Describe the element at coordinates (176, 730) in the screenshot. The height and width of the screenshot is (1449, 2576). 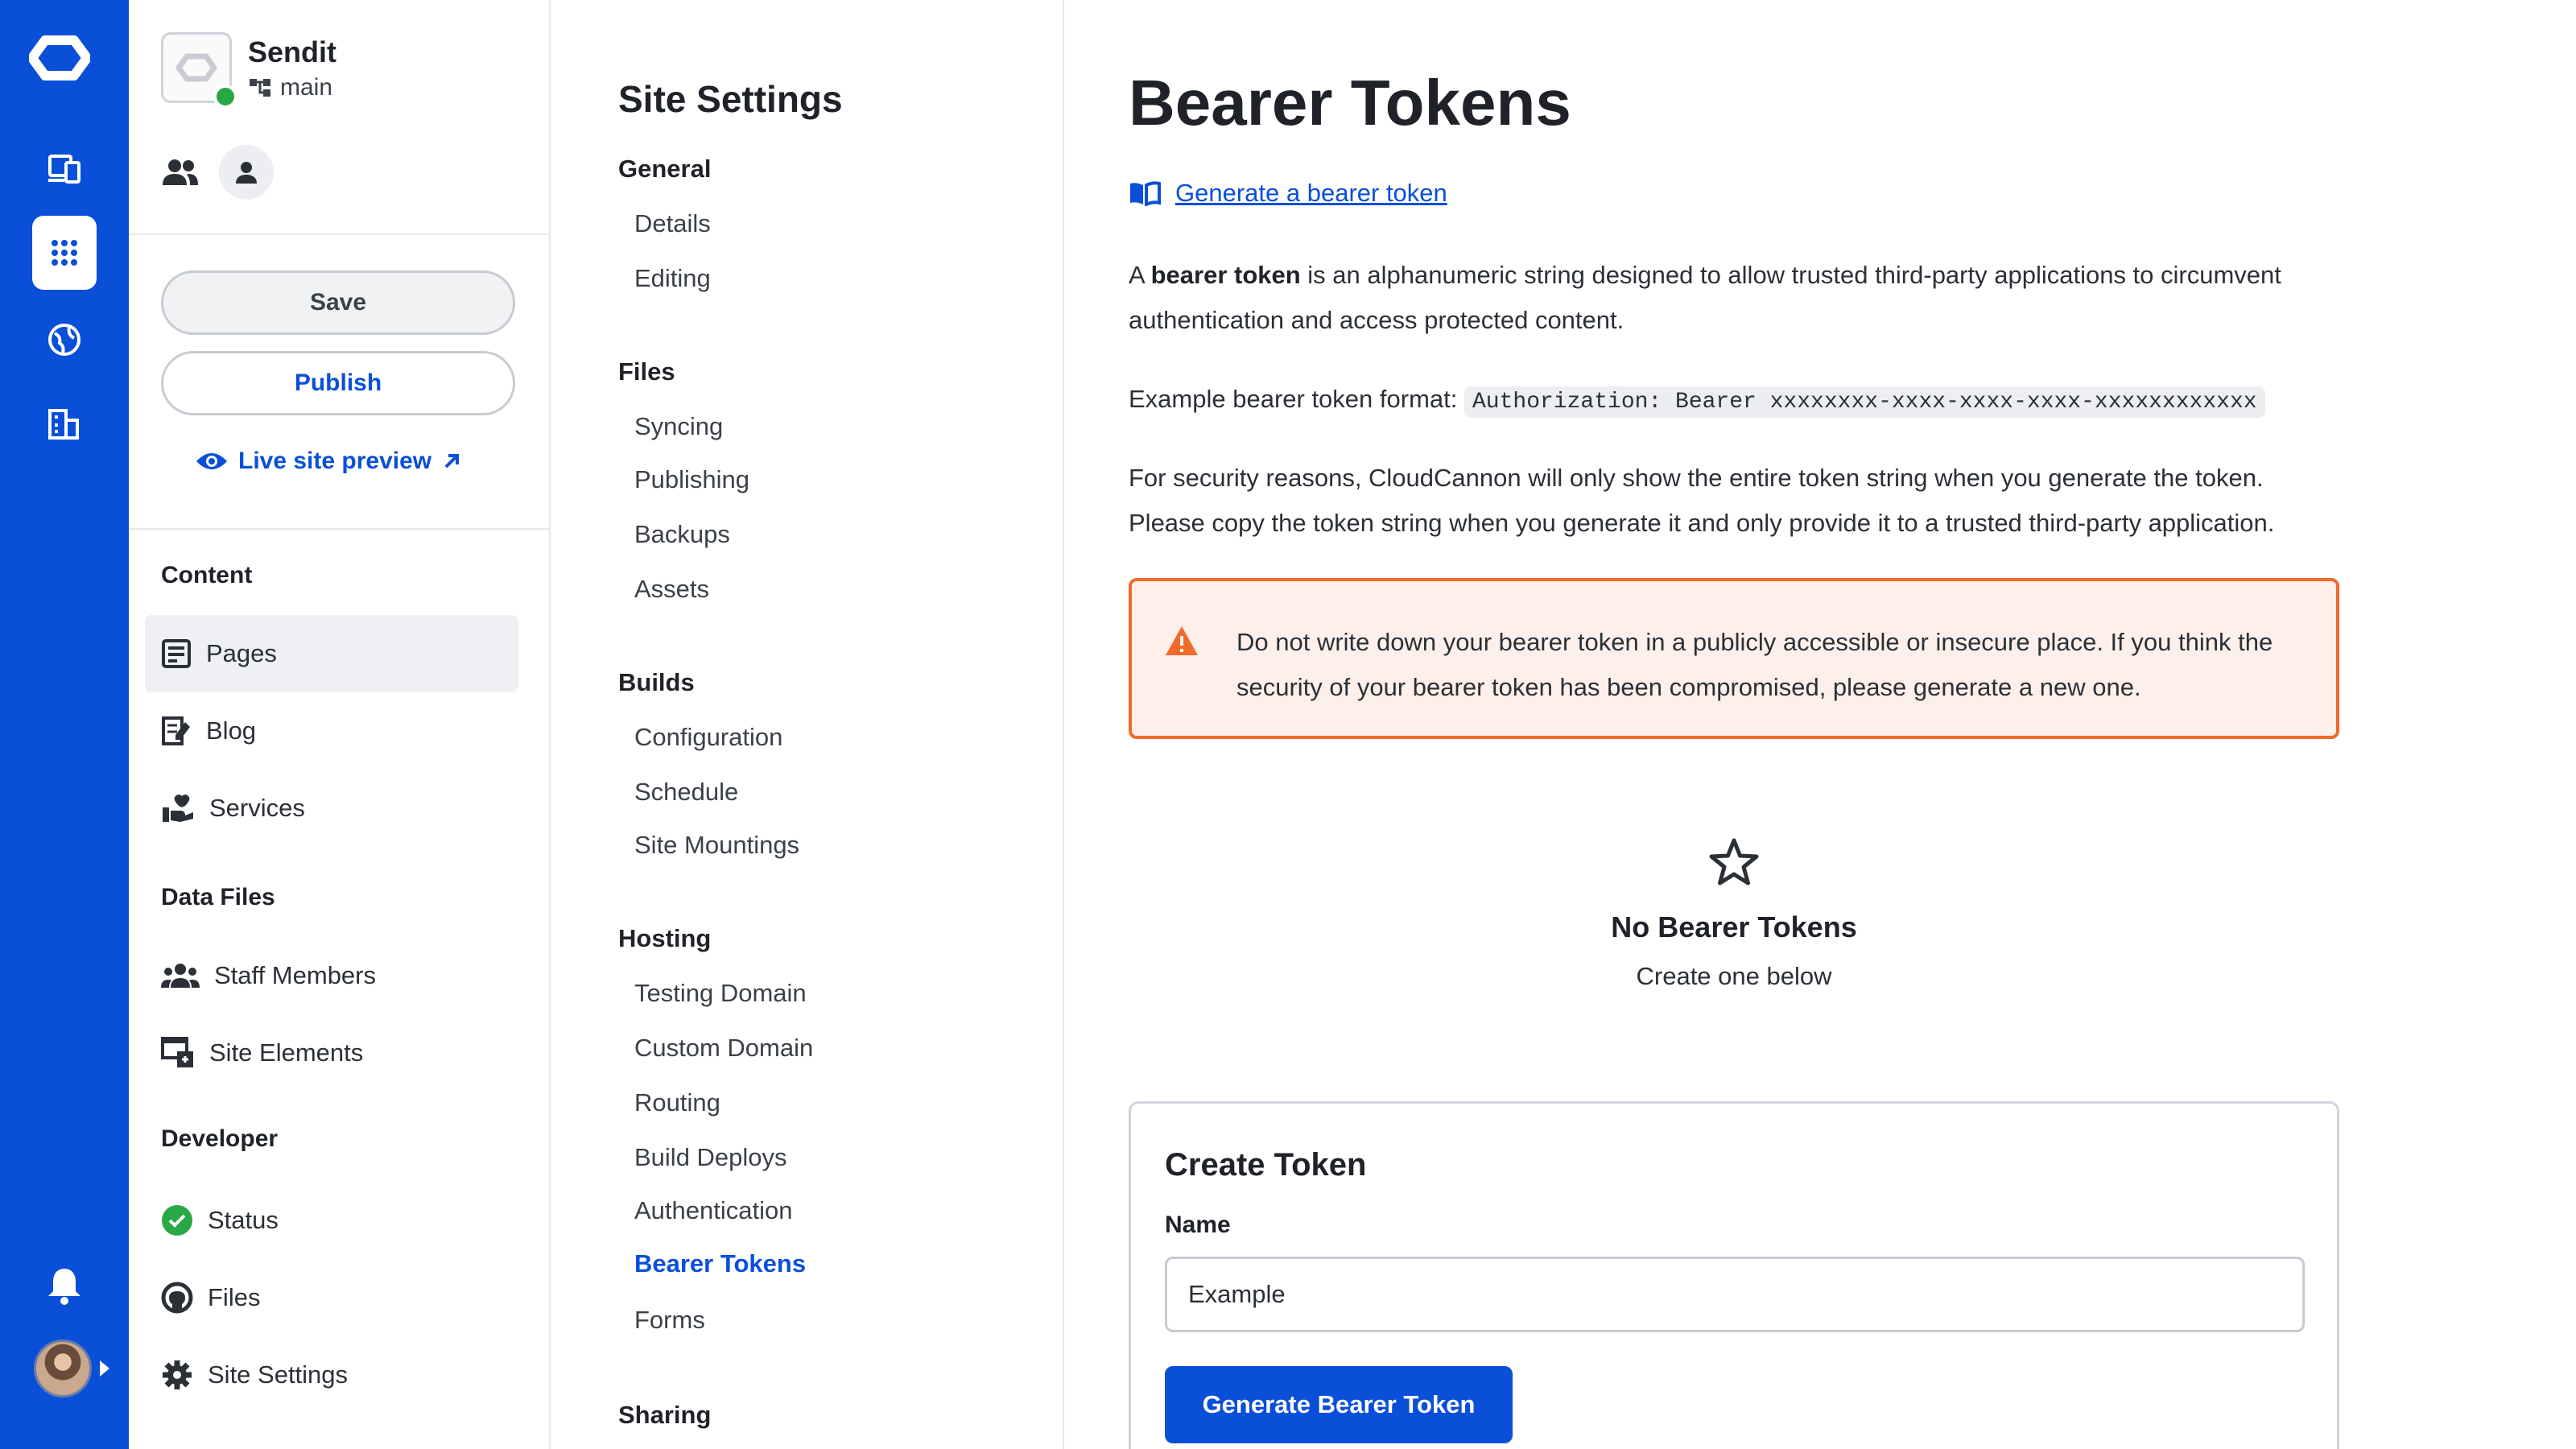
I see `blog-icon` at that location.